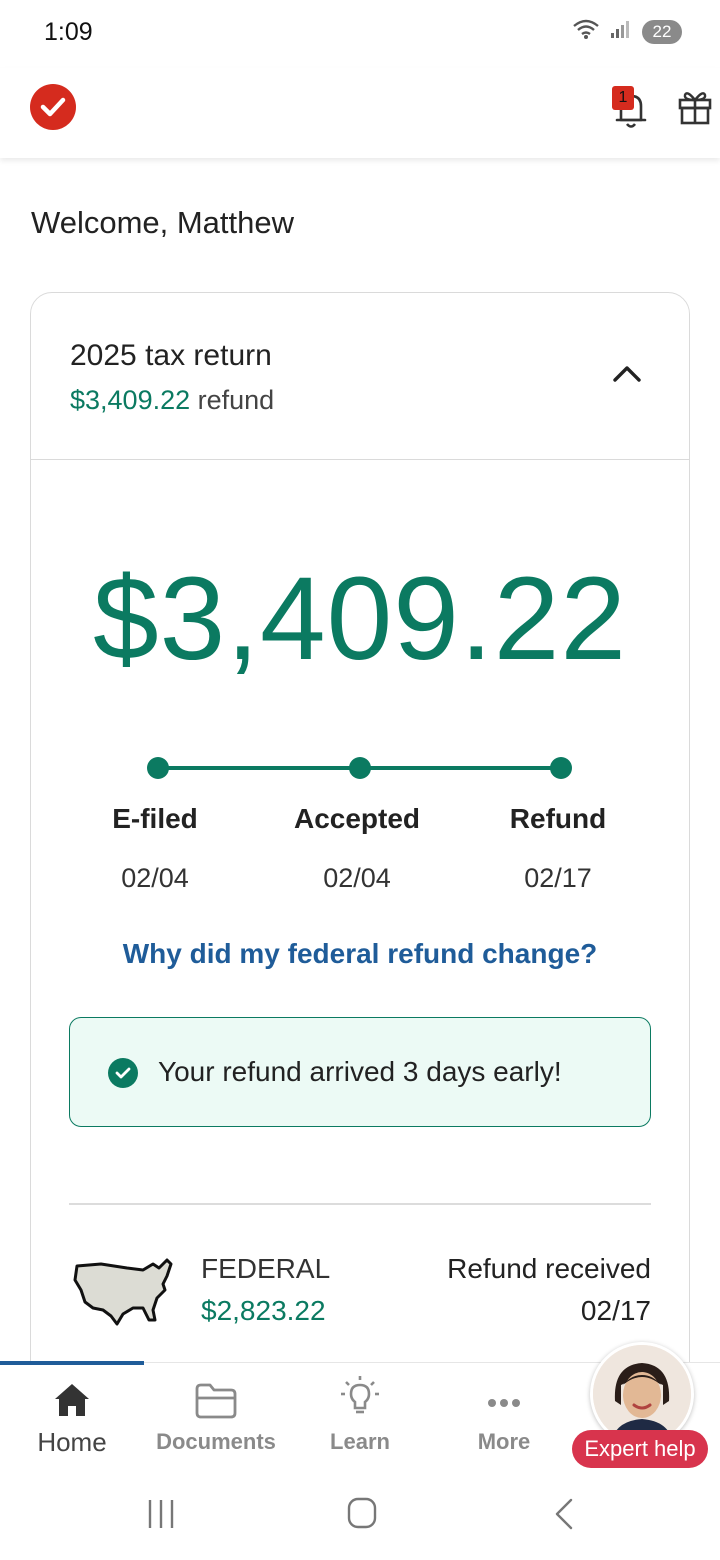 This screenshot has width=720, height=1560. I want to click on progress-dot-efiled, so click(158, 768).